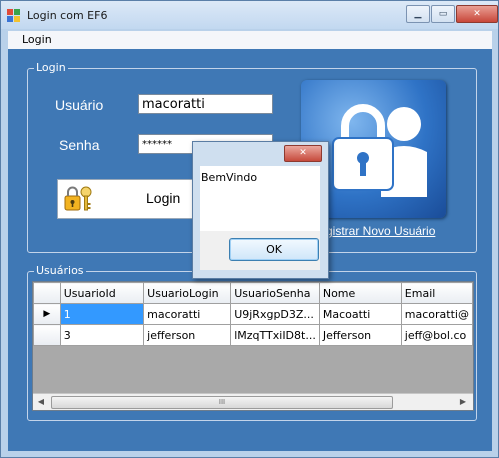  Describe the element at coordinates (14, 16) in the screenshot. I see `app-icon` at that location.